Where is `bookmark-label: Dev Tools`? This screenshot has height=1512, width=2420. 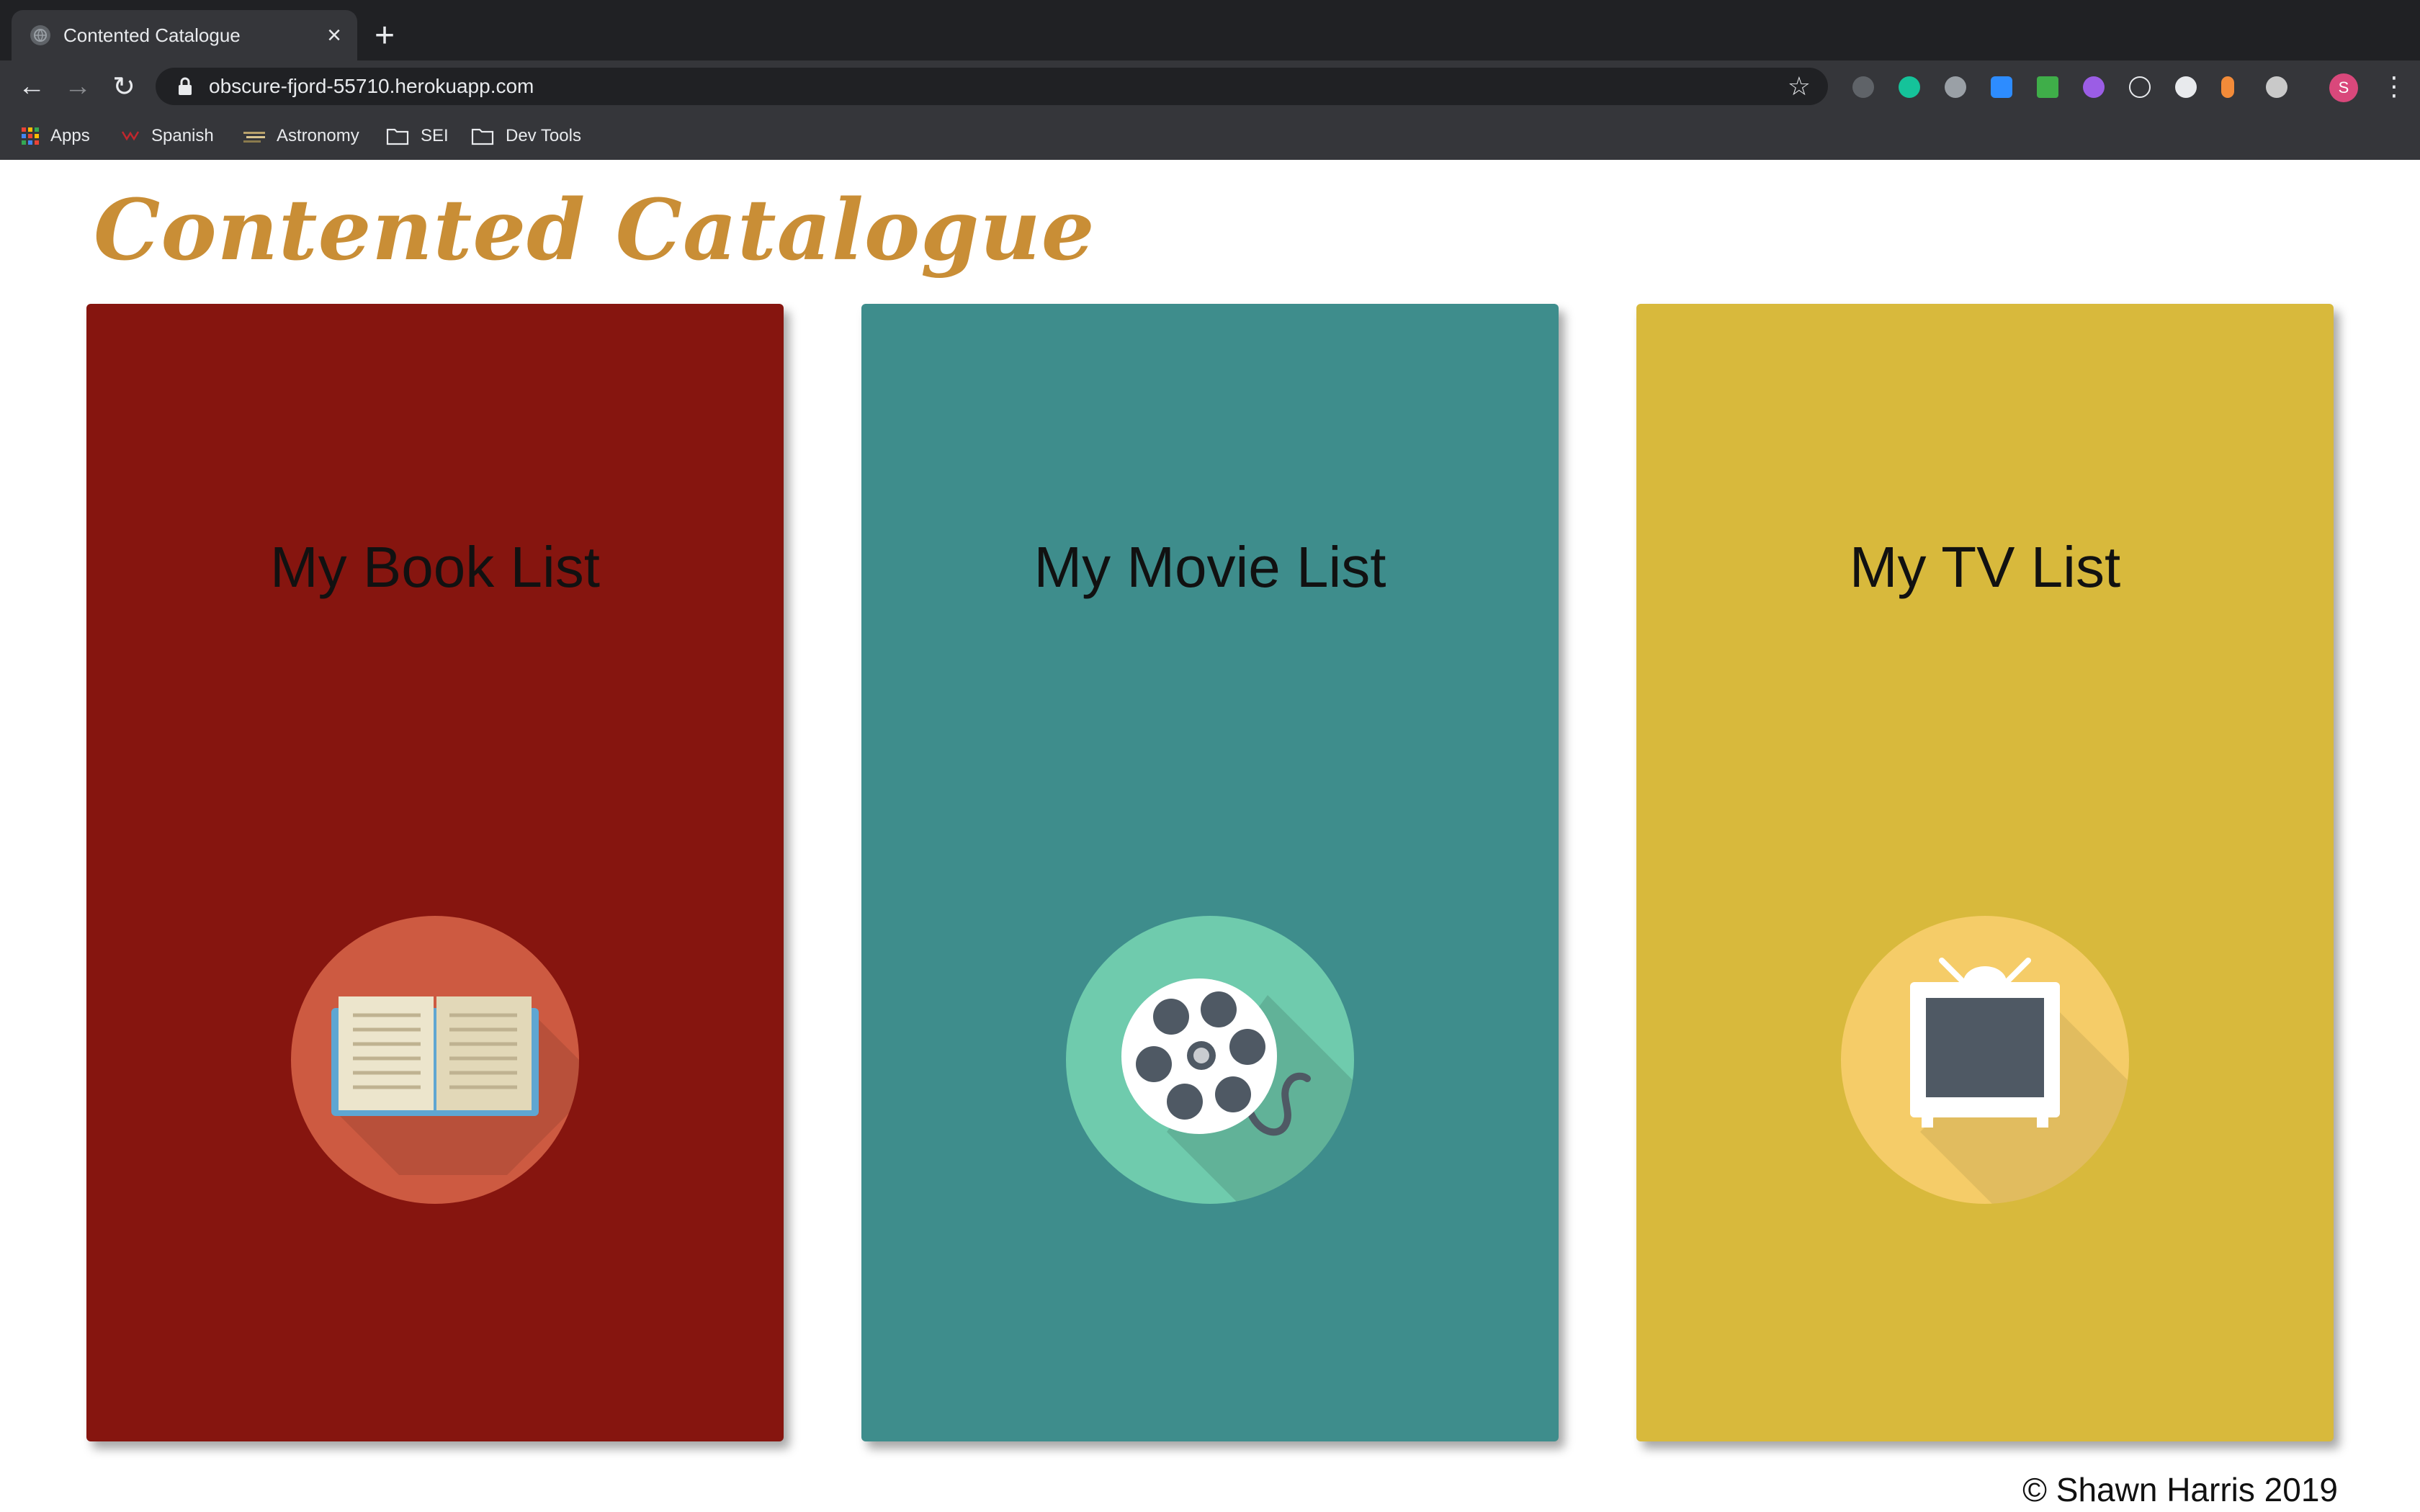
bookmark-label: Dev Tools is located at coordinates (543, 135).